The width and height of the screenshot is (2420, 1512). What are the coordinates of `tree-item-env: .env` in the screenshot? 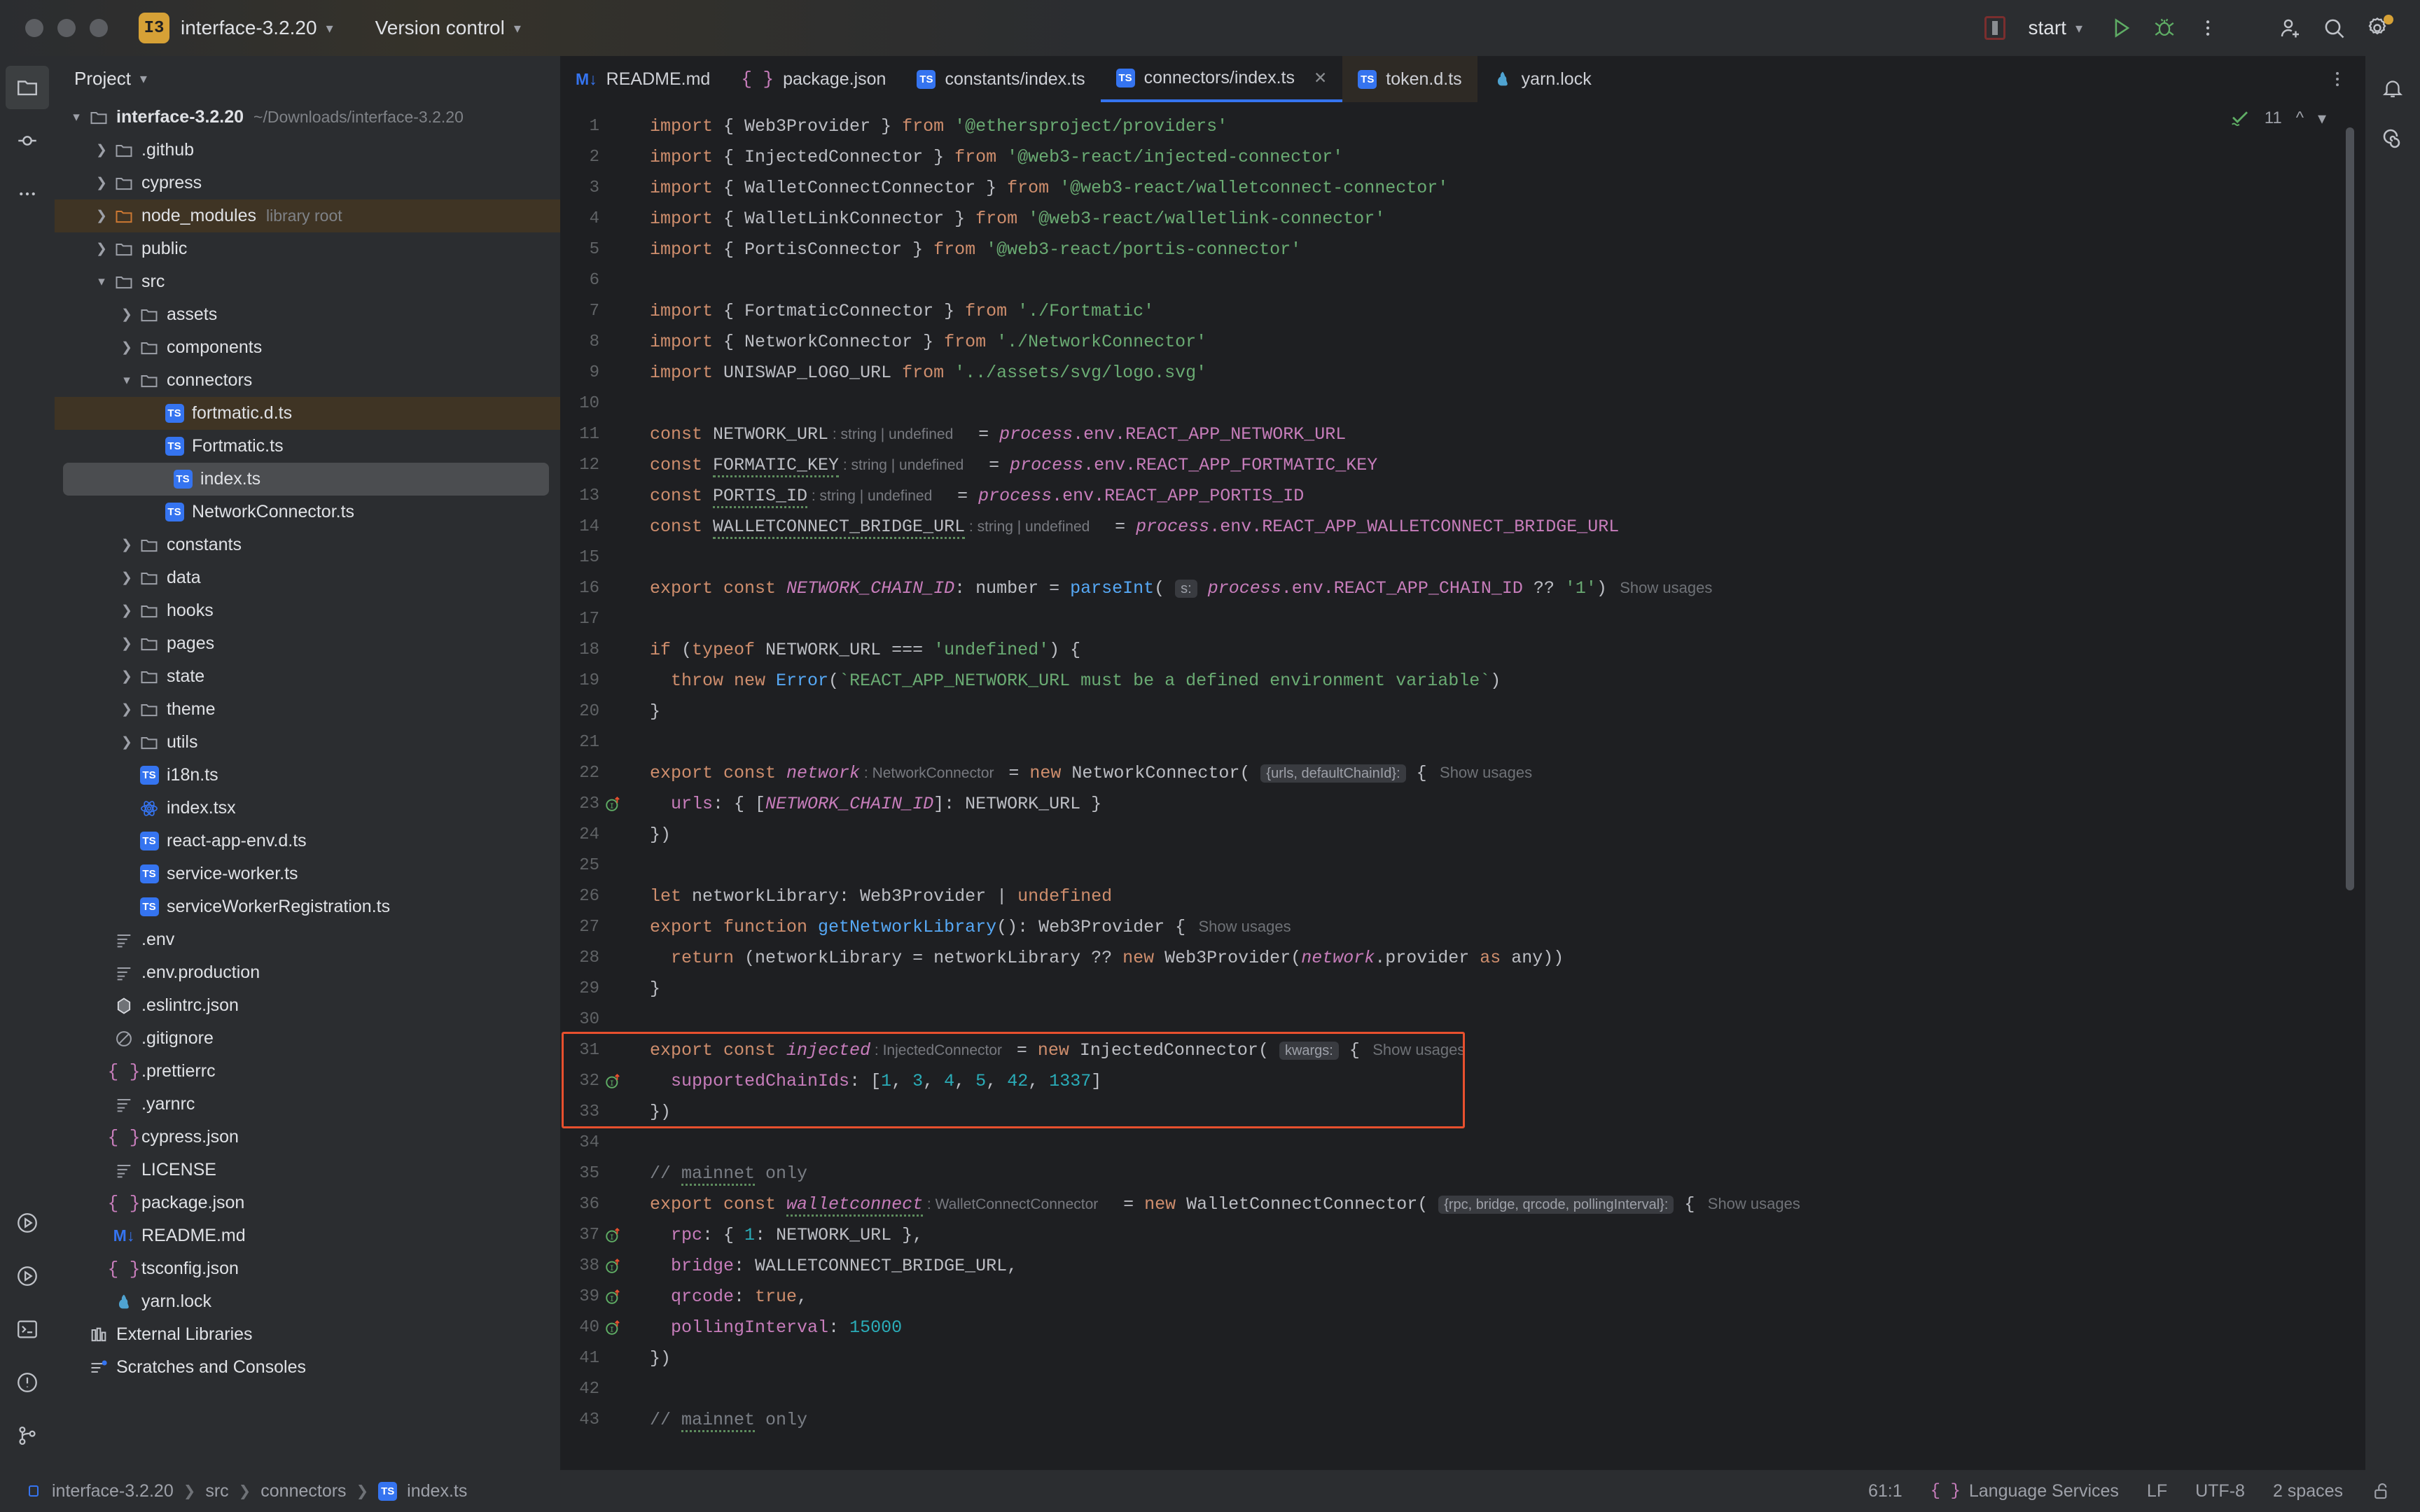 It's located at (307, 939).